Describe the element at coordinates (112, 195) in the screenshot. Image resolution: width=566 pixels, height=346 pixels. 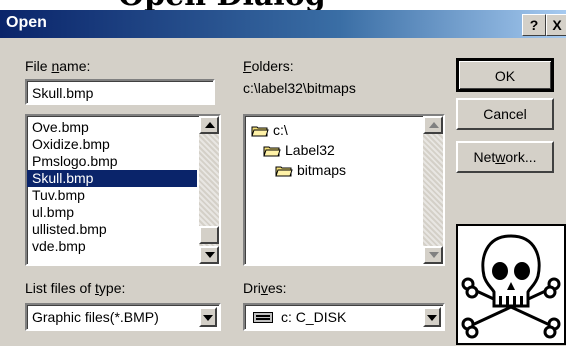
I see `file-list-item: Tuv.bmp` at that location.